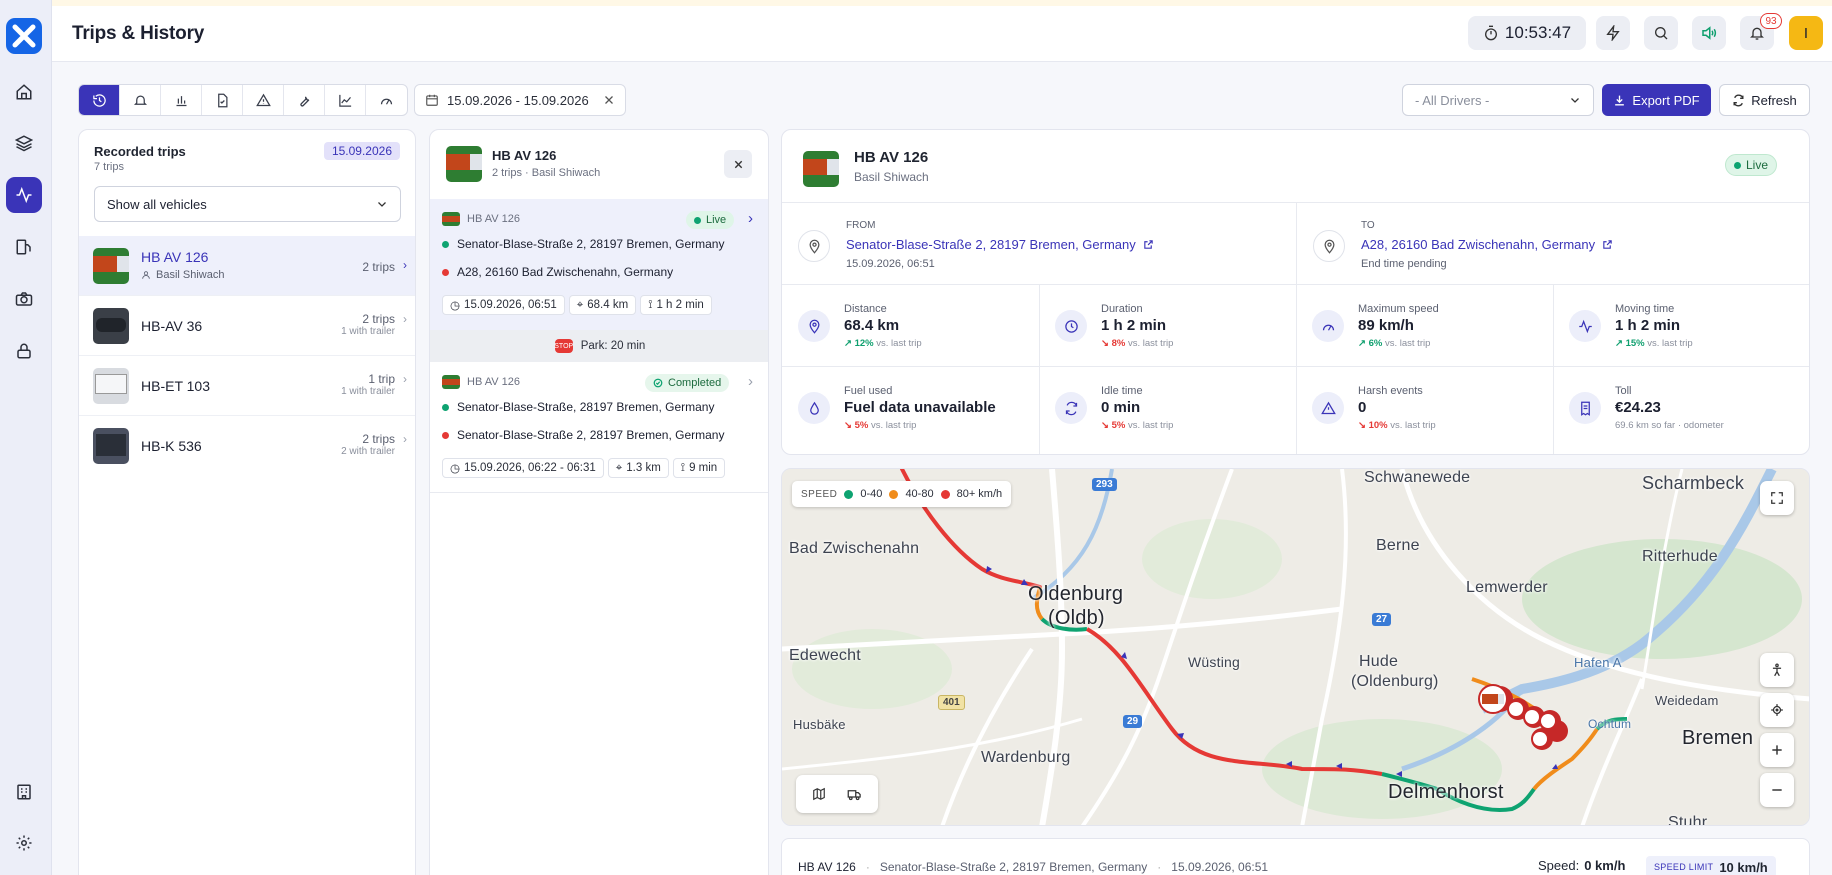 The image size is (1832, 875). Describe the element at coordinates (24, 792) in the screenshot. I see `nav-building-icon` at that location.